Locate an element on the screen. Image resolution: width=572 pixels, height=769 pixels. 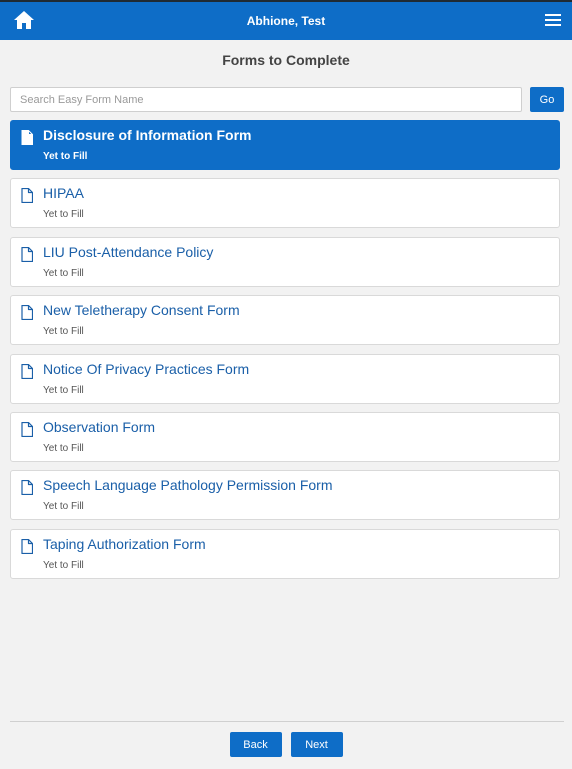
form-list-item: Taping Authorization Form Yet to Fill is located at coordinates (285, 553).